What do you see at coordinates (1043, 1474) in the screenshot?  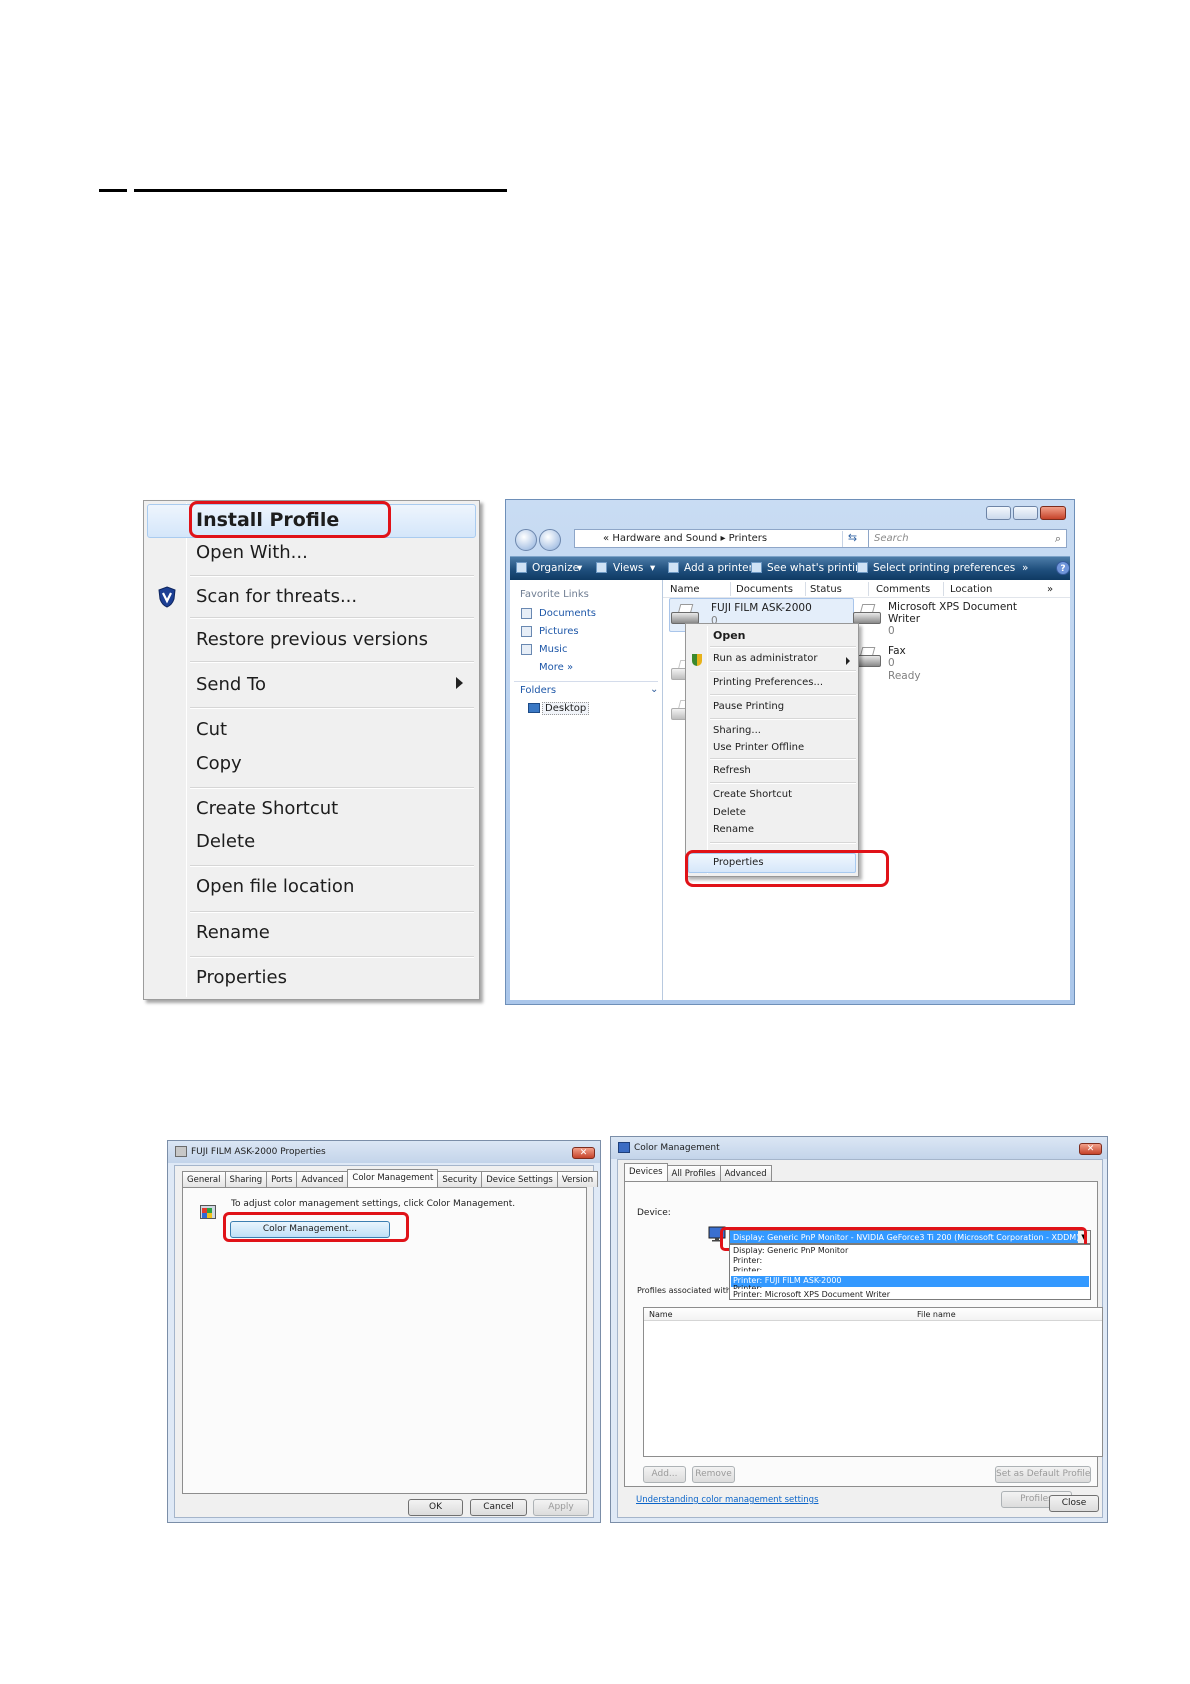 I see `set-default-profile-button: Set as Default Profile` at bounding box center [1043, 1474].